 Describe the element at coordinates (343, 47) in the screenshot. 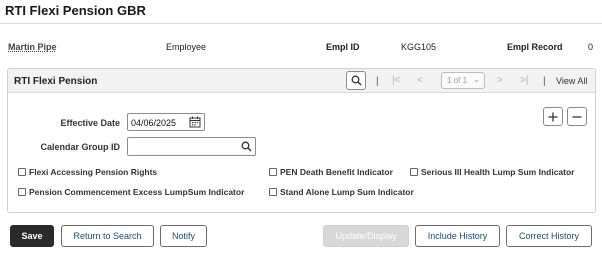

I see `emplid-label: Empl ID` at that location.